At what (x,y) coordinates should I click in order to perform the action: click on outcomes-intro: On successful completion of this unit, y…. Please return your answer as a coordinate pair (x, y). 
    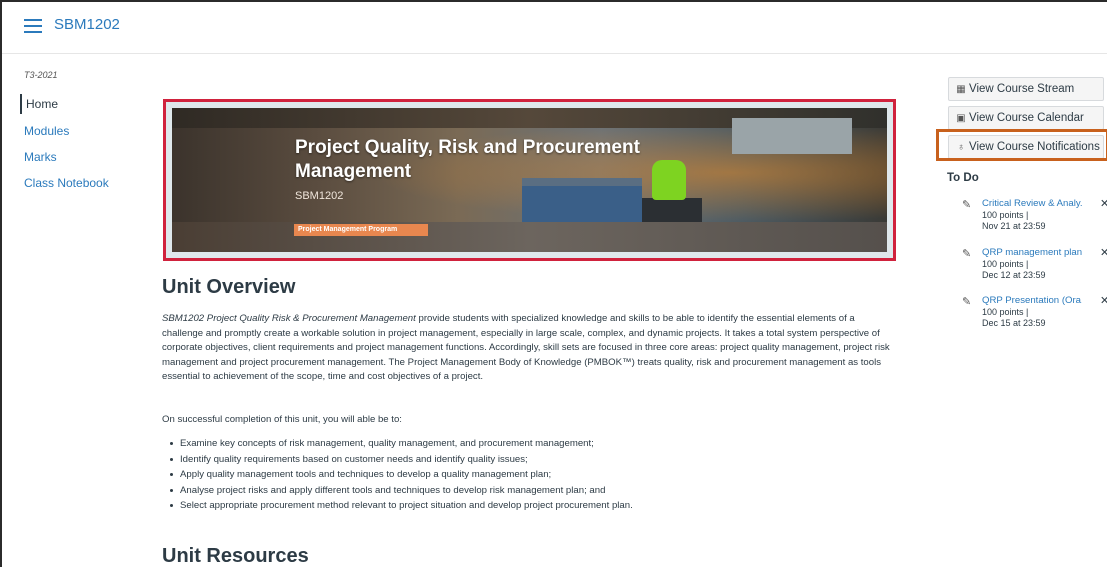
    Looking at the image, I should click on (282, 419).